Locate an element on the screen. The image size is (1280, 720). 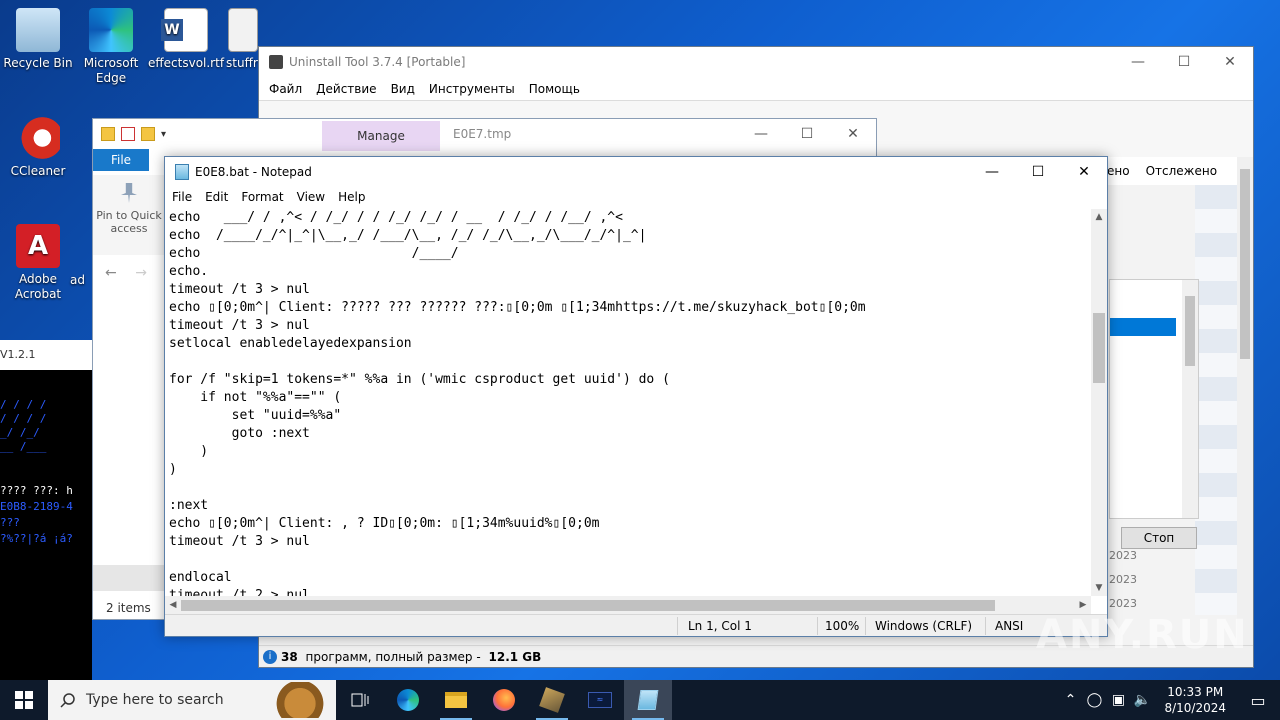
taskbar-notepad is located at coordinates (648, 700).